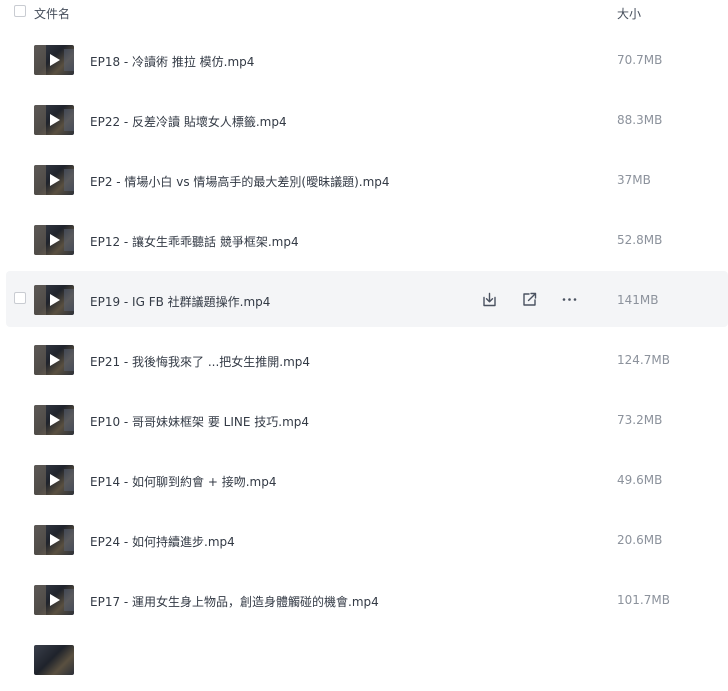  I want to click on file-size: 101.7MB, so click(643, 600).